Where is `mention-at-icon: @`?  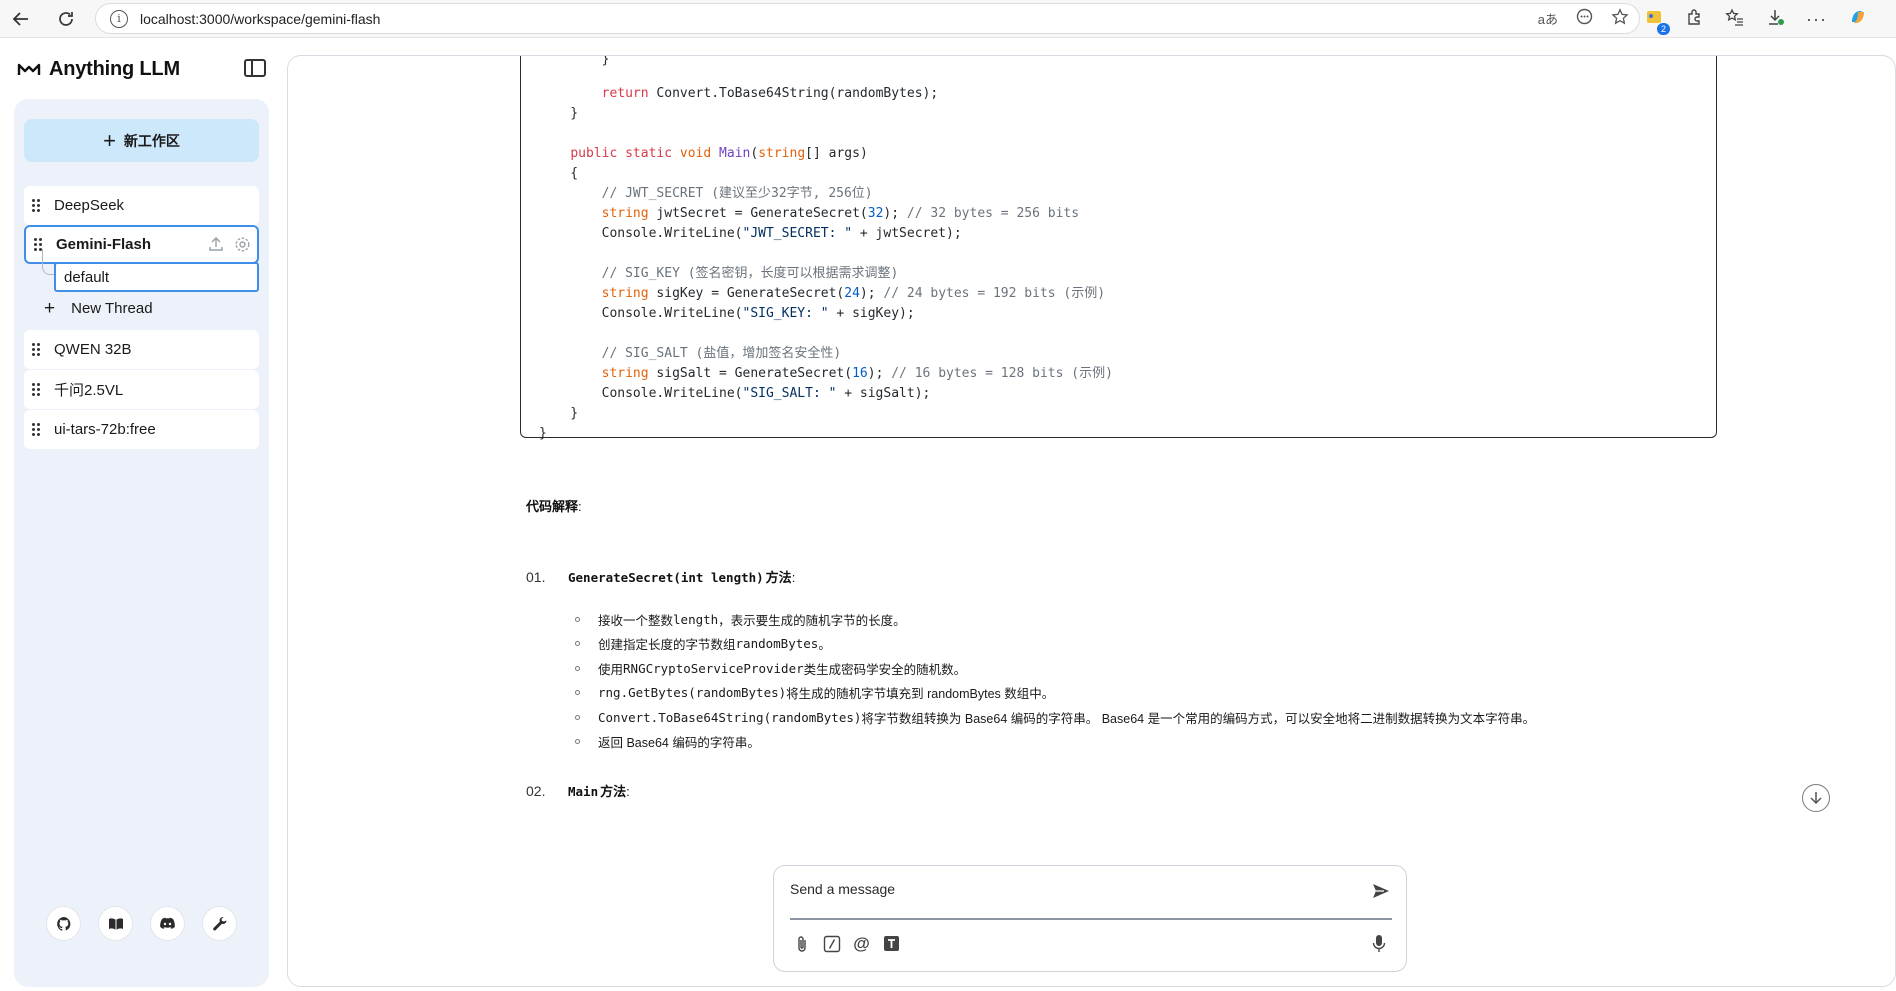 mention-at-icon: @ is located at coordinates (861, 943).